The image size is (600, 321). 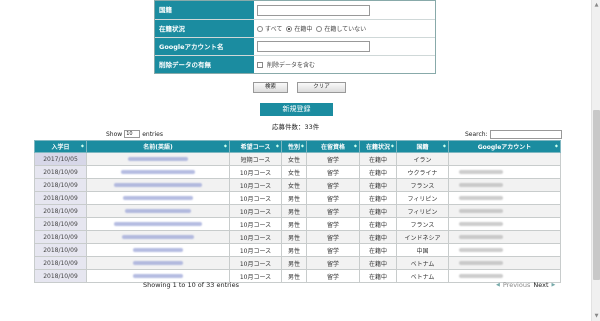 What do you see at coordinates (504, 146) in the screenshot?
I see `column-header: Googleアカウント ◆` at bounding box center [504, 146].